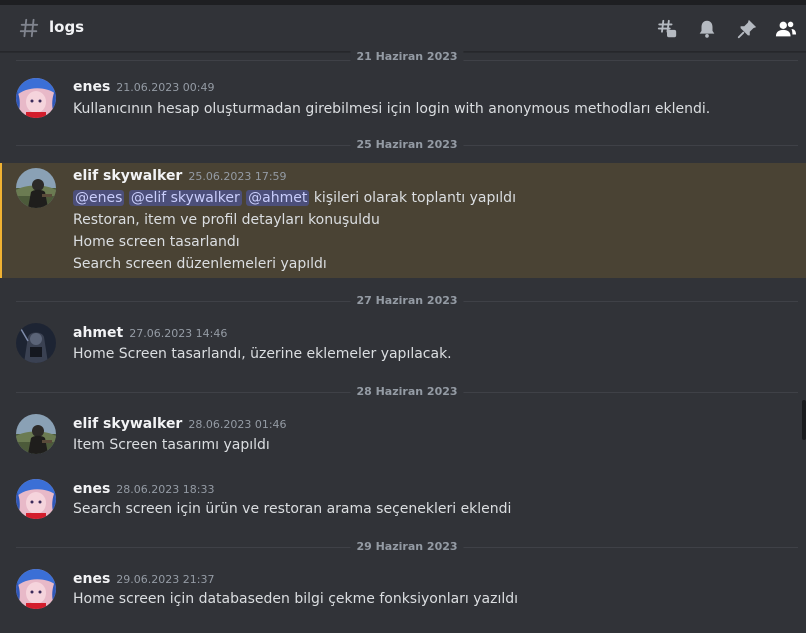 This screenshot has height=633, width=806. I want to click on message-timestamp: 28.06.2023 01:46, so click(237, 424).